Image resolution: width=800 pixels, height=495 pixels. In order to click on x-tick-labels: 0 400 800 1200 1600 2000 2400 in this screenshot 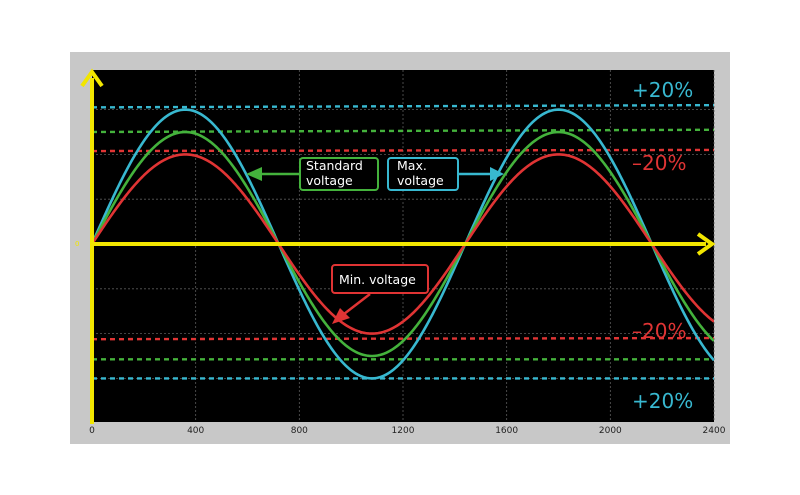, I will do `click(407, 431)`.